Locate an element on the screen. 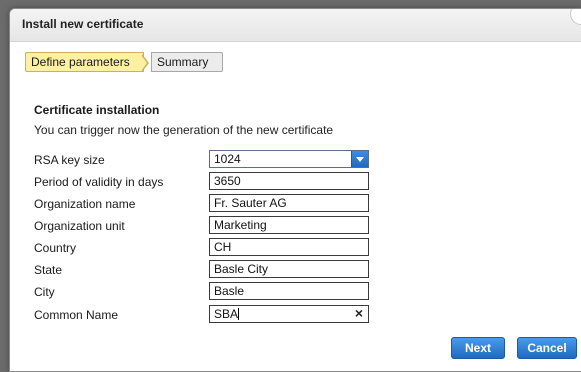  common-name-input: SBA × is located at coordinates (289, 314).